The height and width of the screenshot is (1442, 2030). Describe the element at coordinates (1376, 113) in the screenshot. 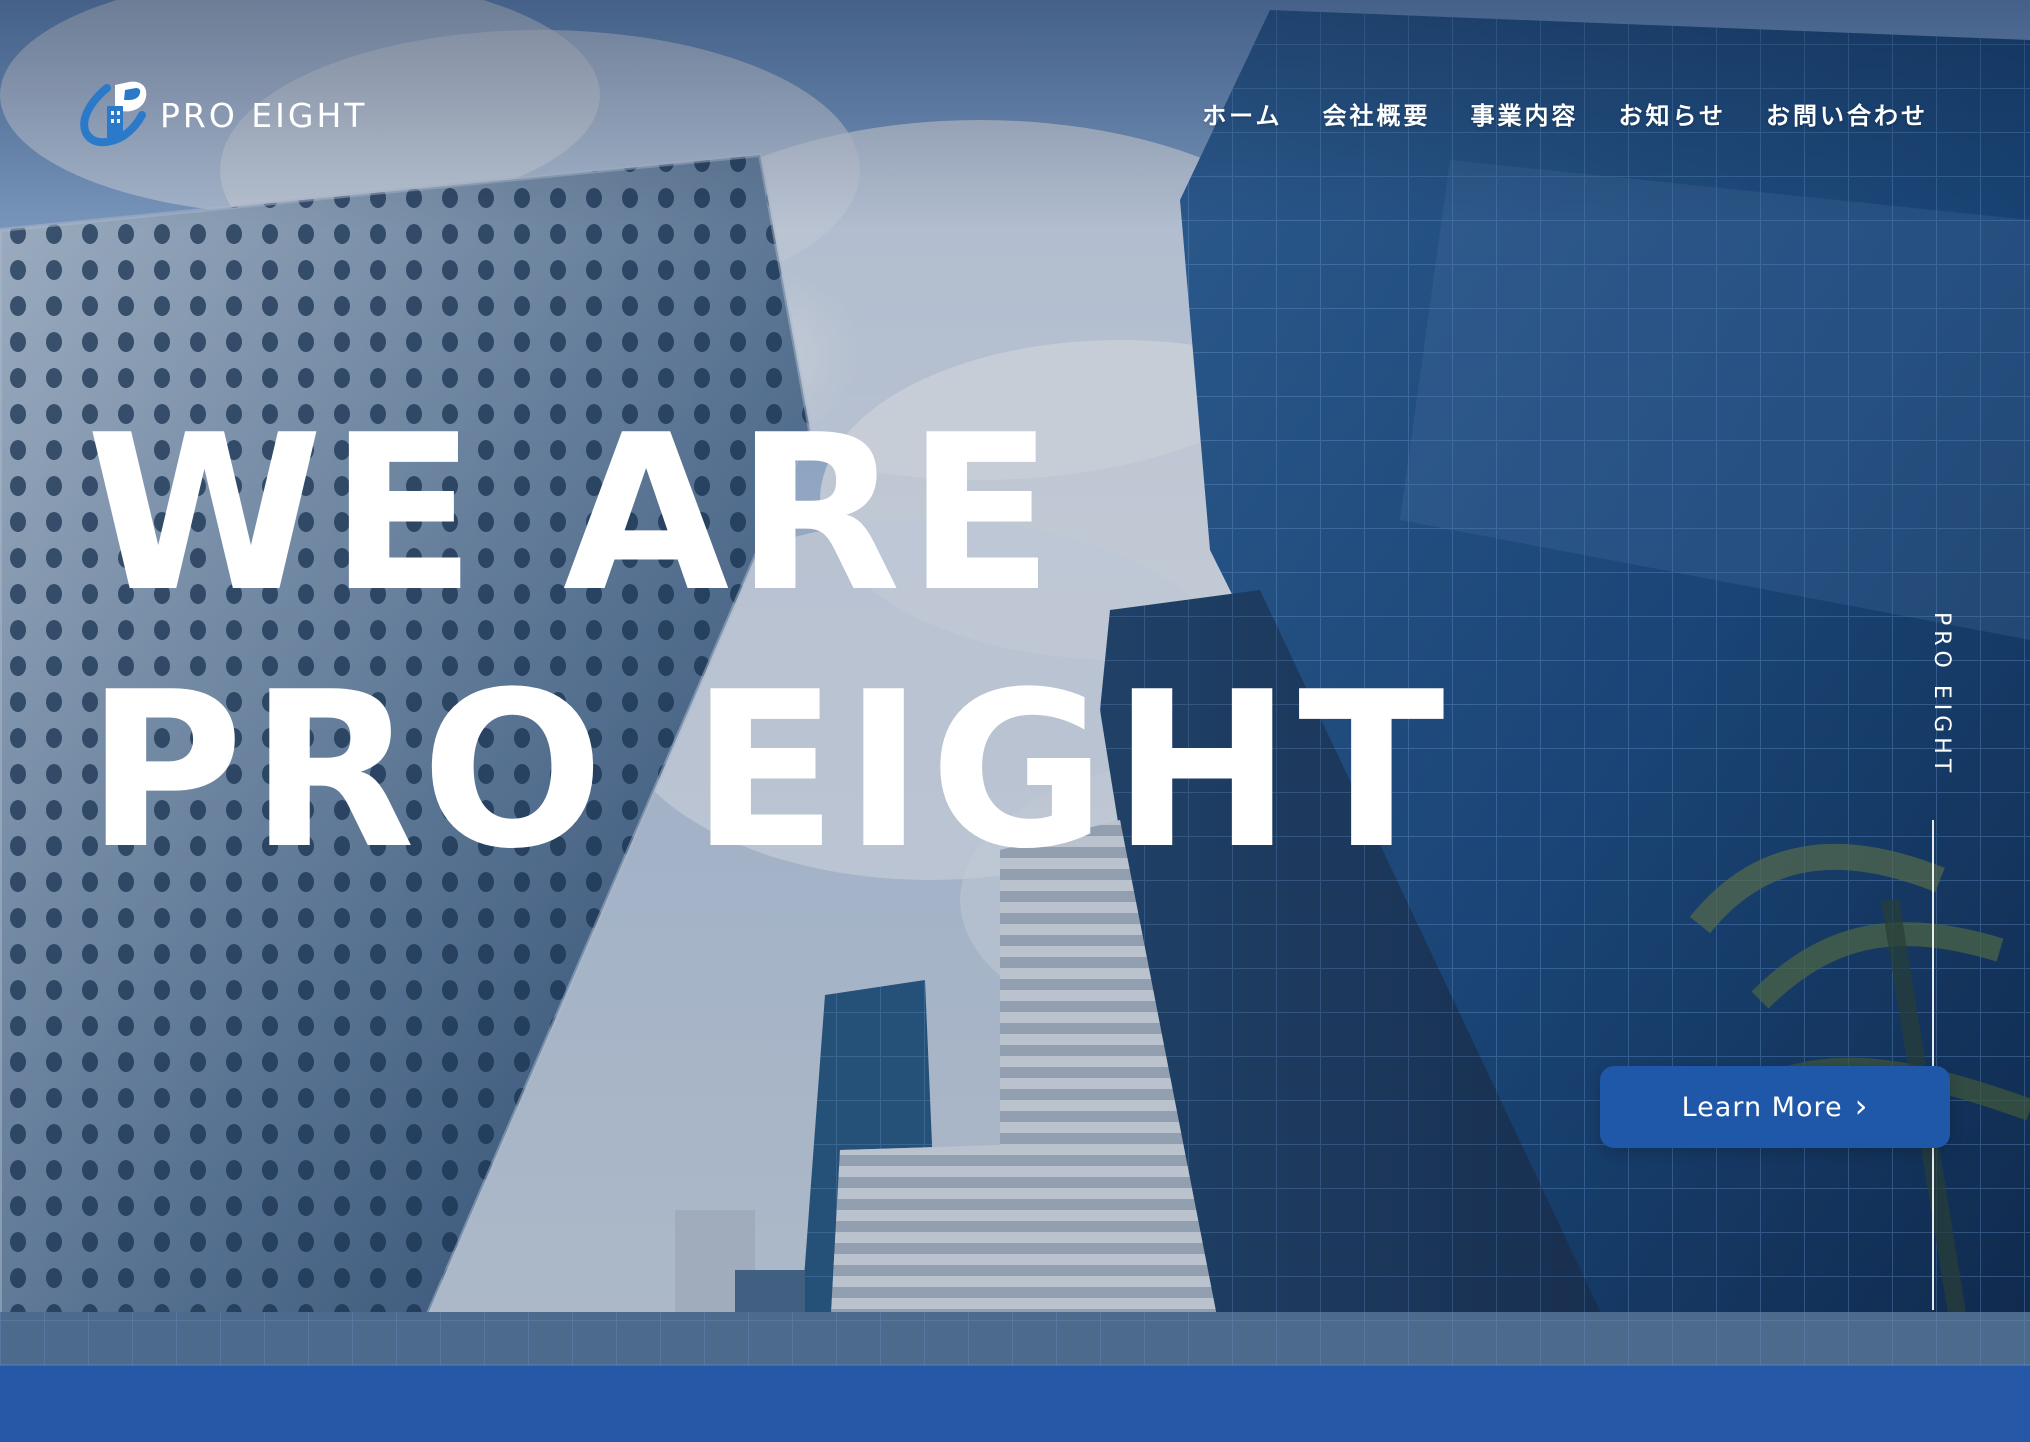

I see `nav-link-company: 会社概要` at that location.